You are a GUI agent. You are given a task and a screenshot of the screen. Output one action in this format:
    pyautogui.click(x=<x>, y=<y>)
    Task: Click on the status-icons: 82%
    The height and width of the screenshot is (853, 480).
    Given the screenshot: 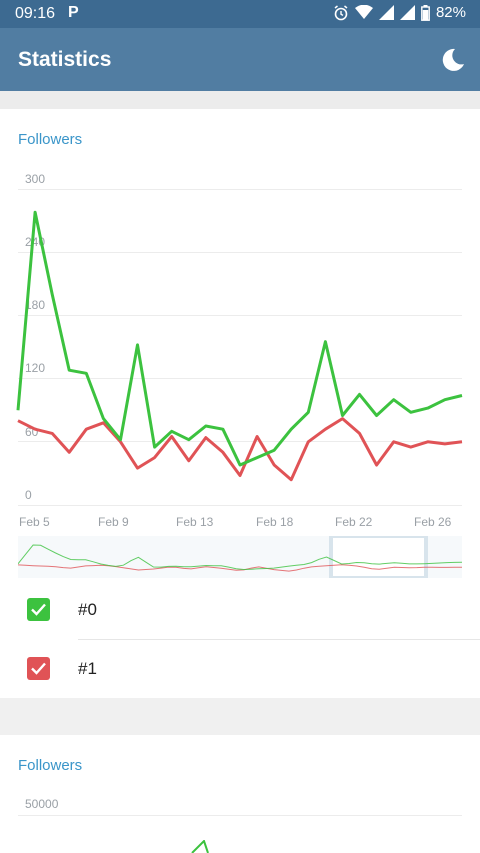 What is the action you would take?
    pyautogui.click(x=399, y=12)
    